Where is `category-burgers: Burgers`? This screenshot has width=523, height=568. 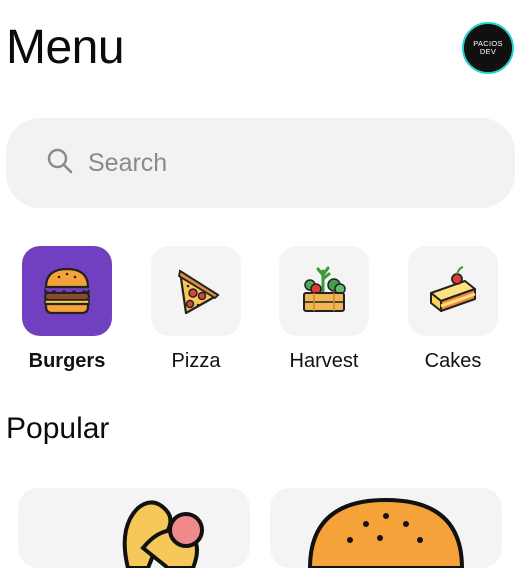 category-burgers: Burgers is located at coordinates (67, 309).